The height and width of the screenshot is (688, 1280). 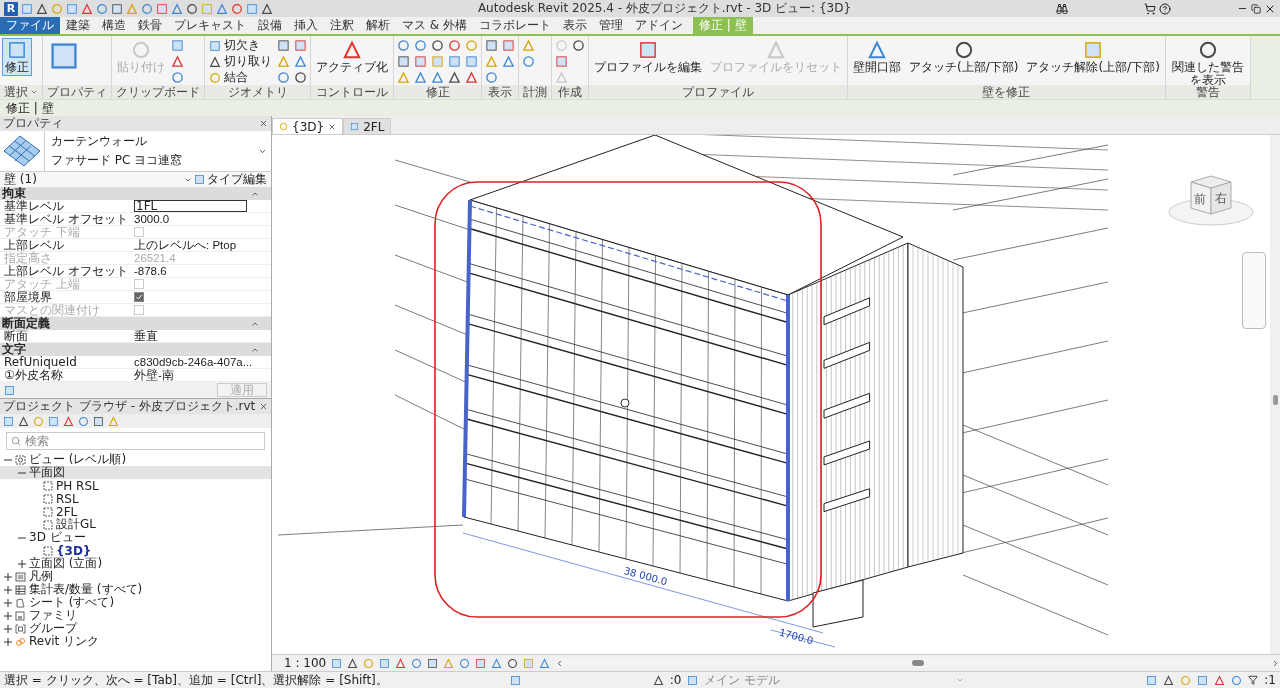 I want to click on ribbon-tab: 解析, so click(x=378, y=25).